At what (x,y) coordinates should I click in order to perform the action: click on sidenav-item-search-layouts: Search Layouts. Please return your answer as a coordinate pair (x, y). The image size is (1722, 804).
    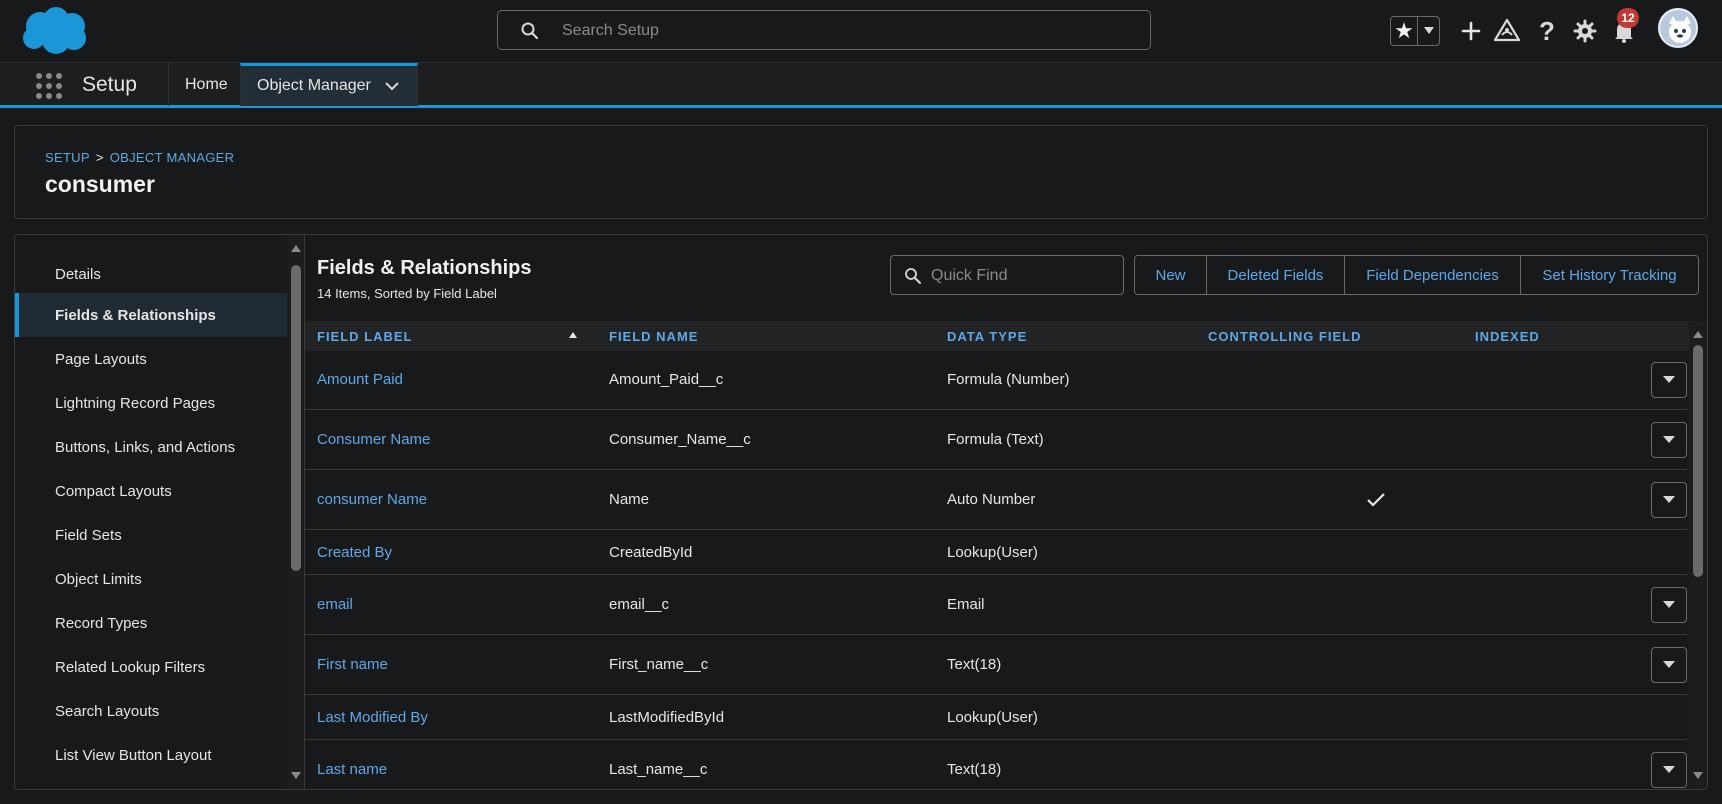
    Looking at the image, I should click on (151, 711).